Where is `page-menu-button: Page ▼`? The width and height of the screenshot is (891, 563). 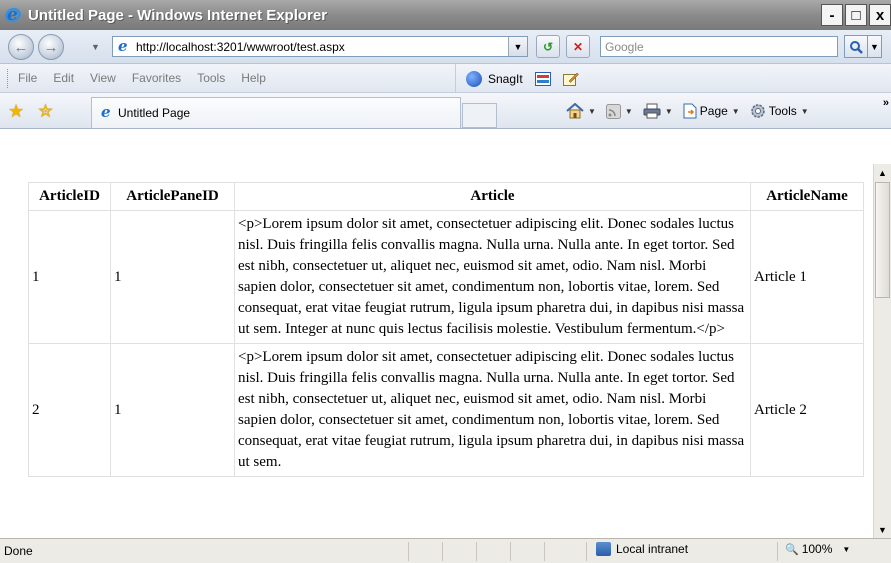
page-menu-button: Page ▼ is located at coordinates (711, 111).